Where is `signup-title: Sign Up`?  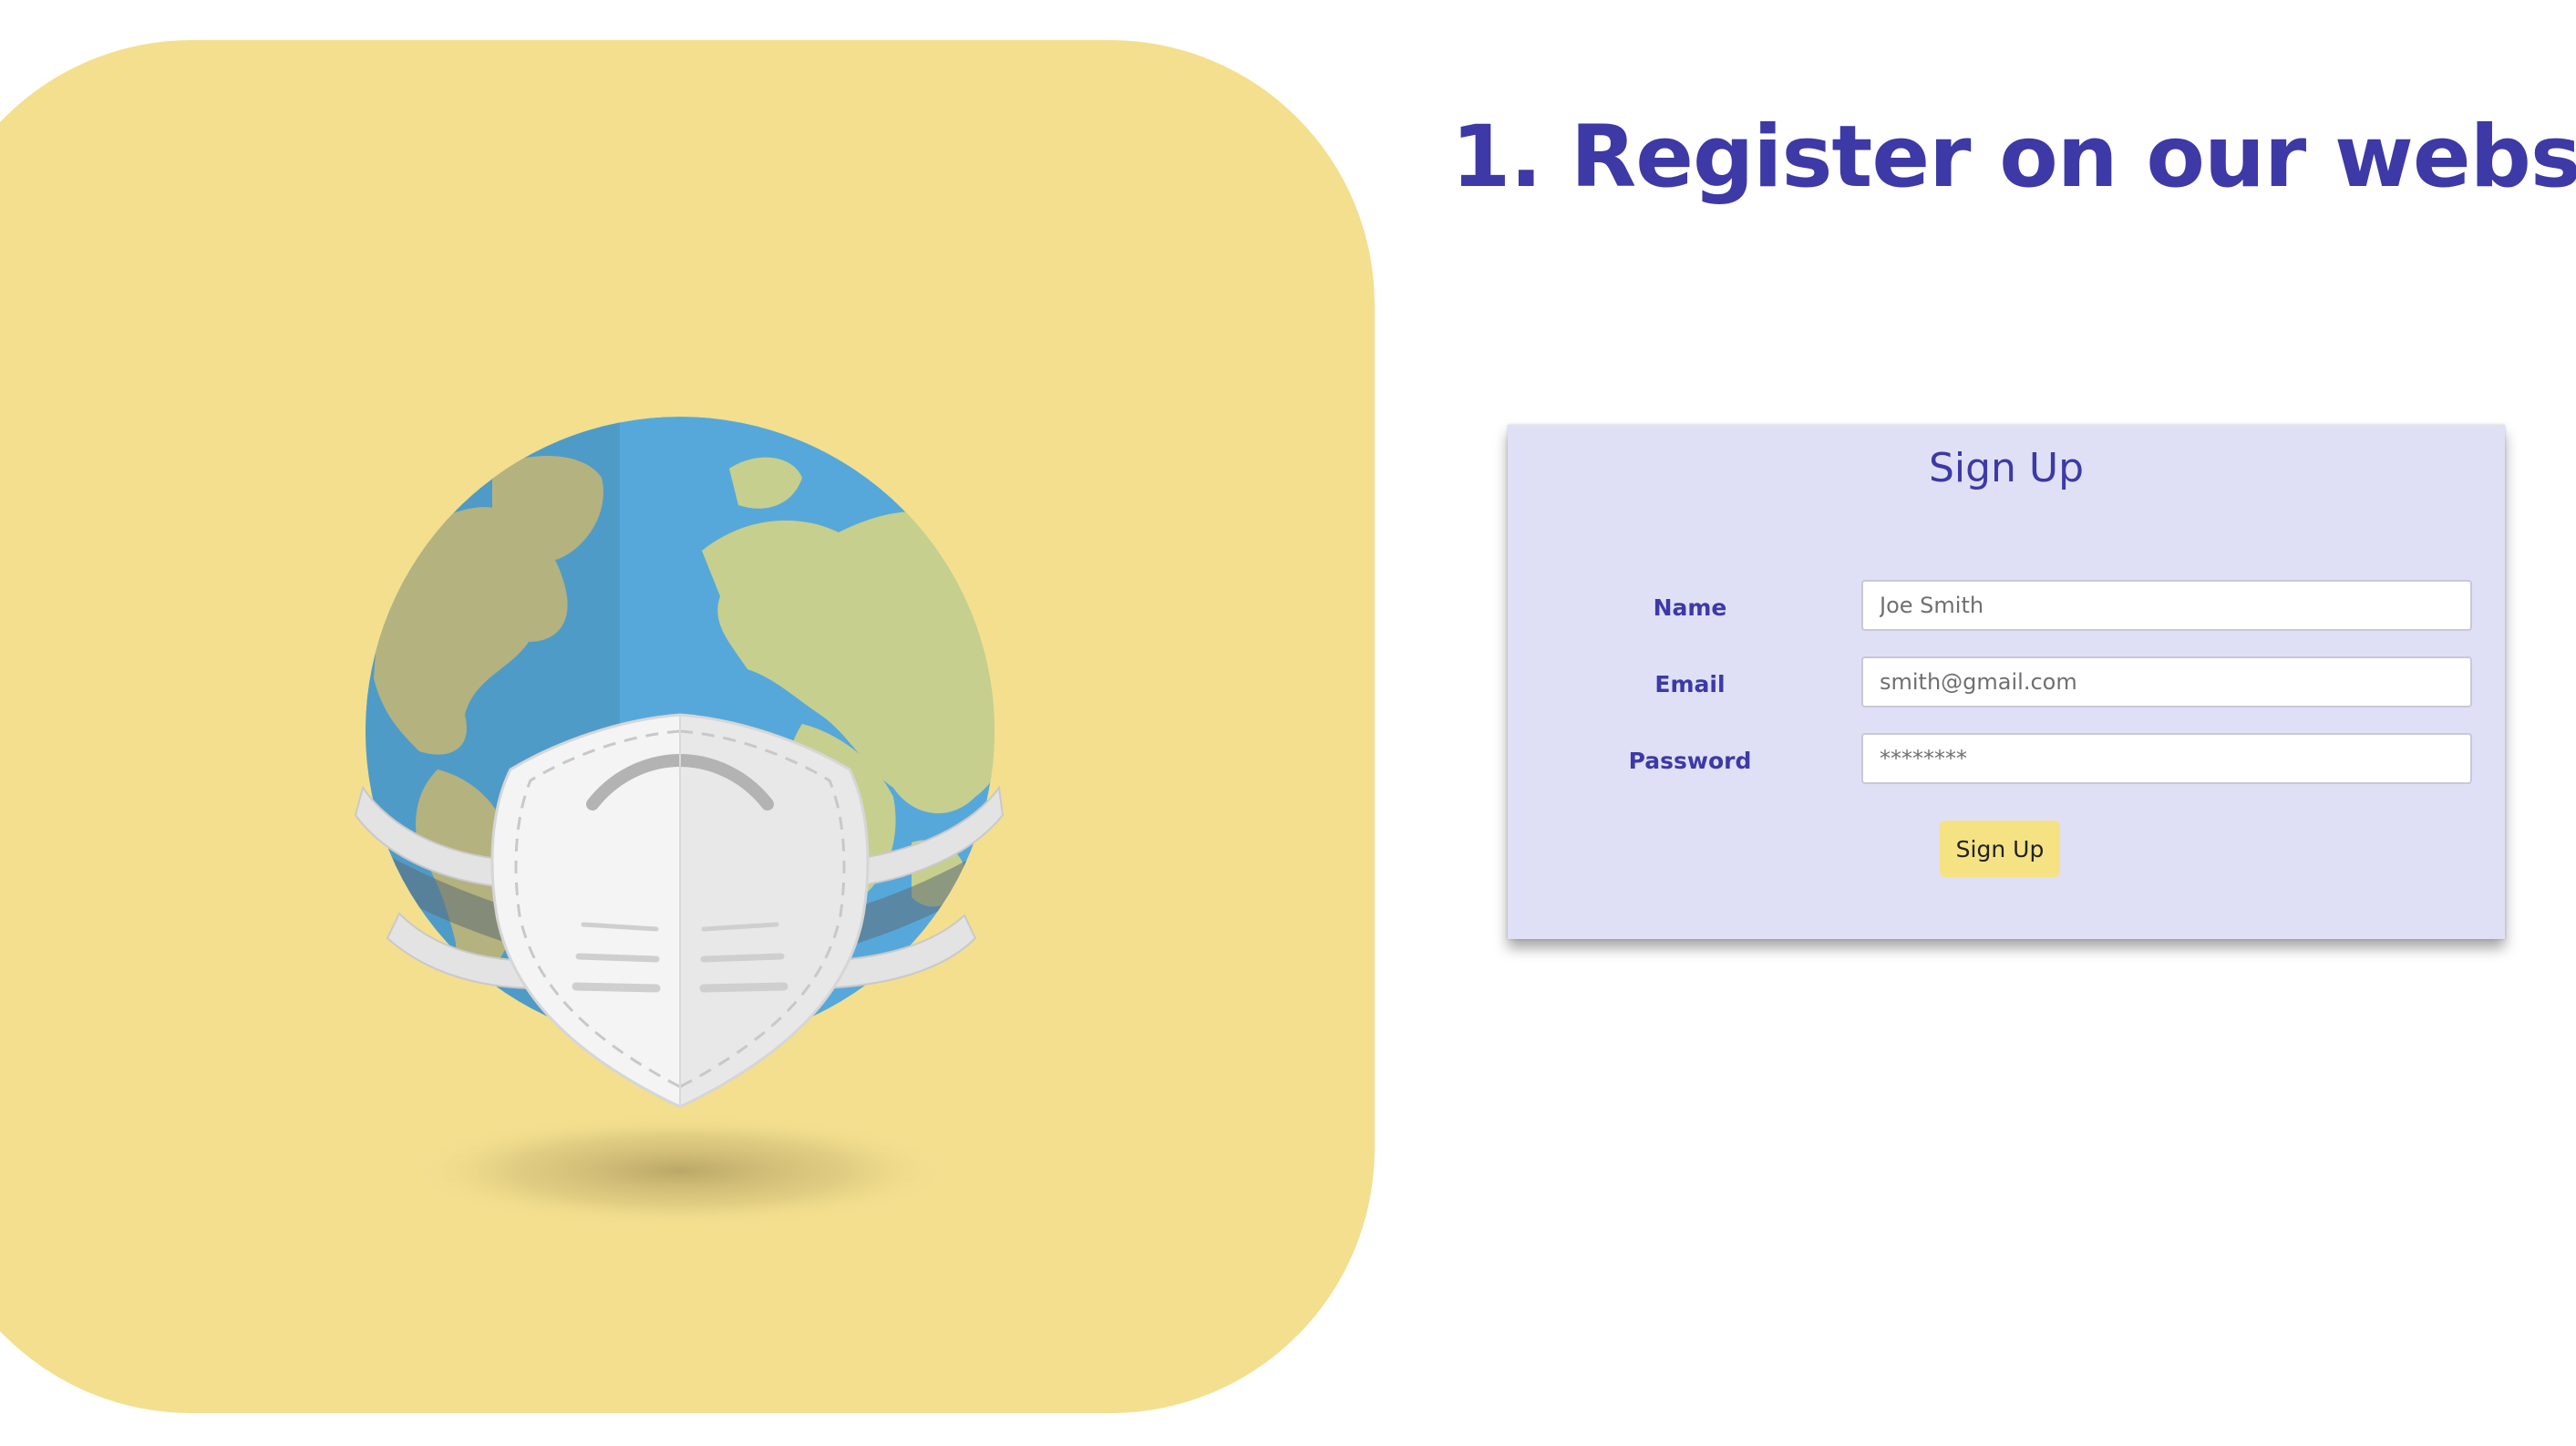 signup-title: Sign Up is located at coordinates (2006, 468).